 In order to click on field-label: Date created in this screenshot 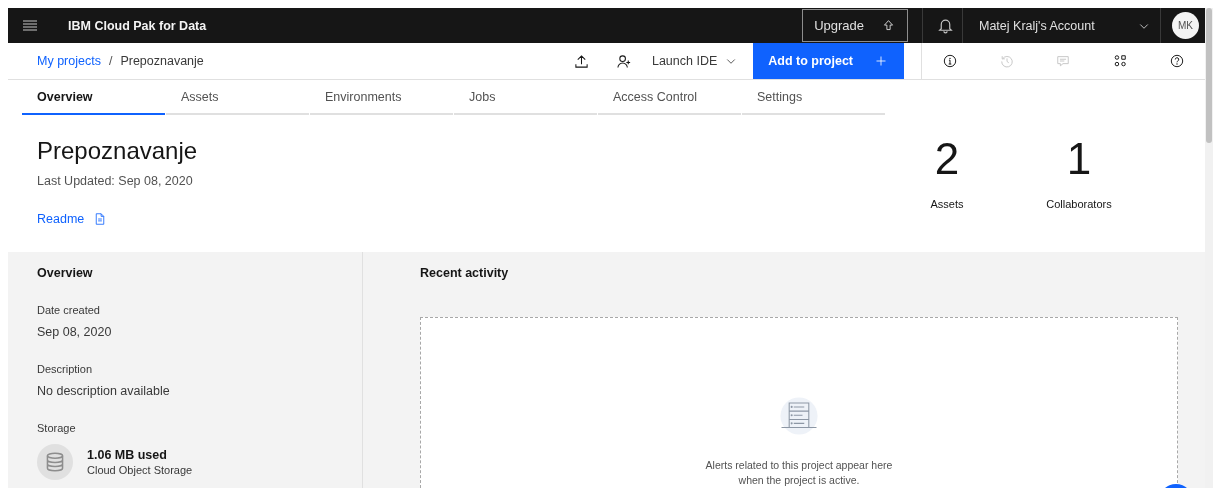, I will do `click(69, 310)`.